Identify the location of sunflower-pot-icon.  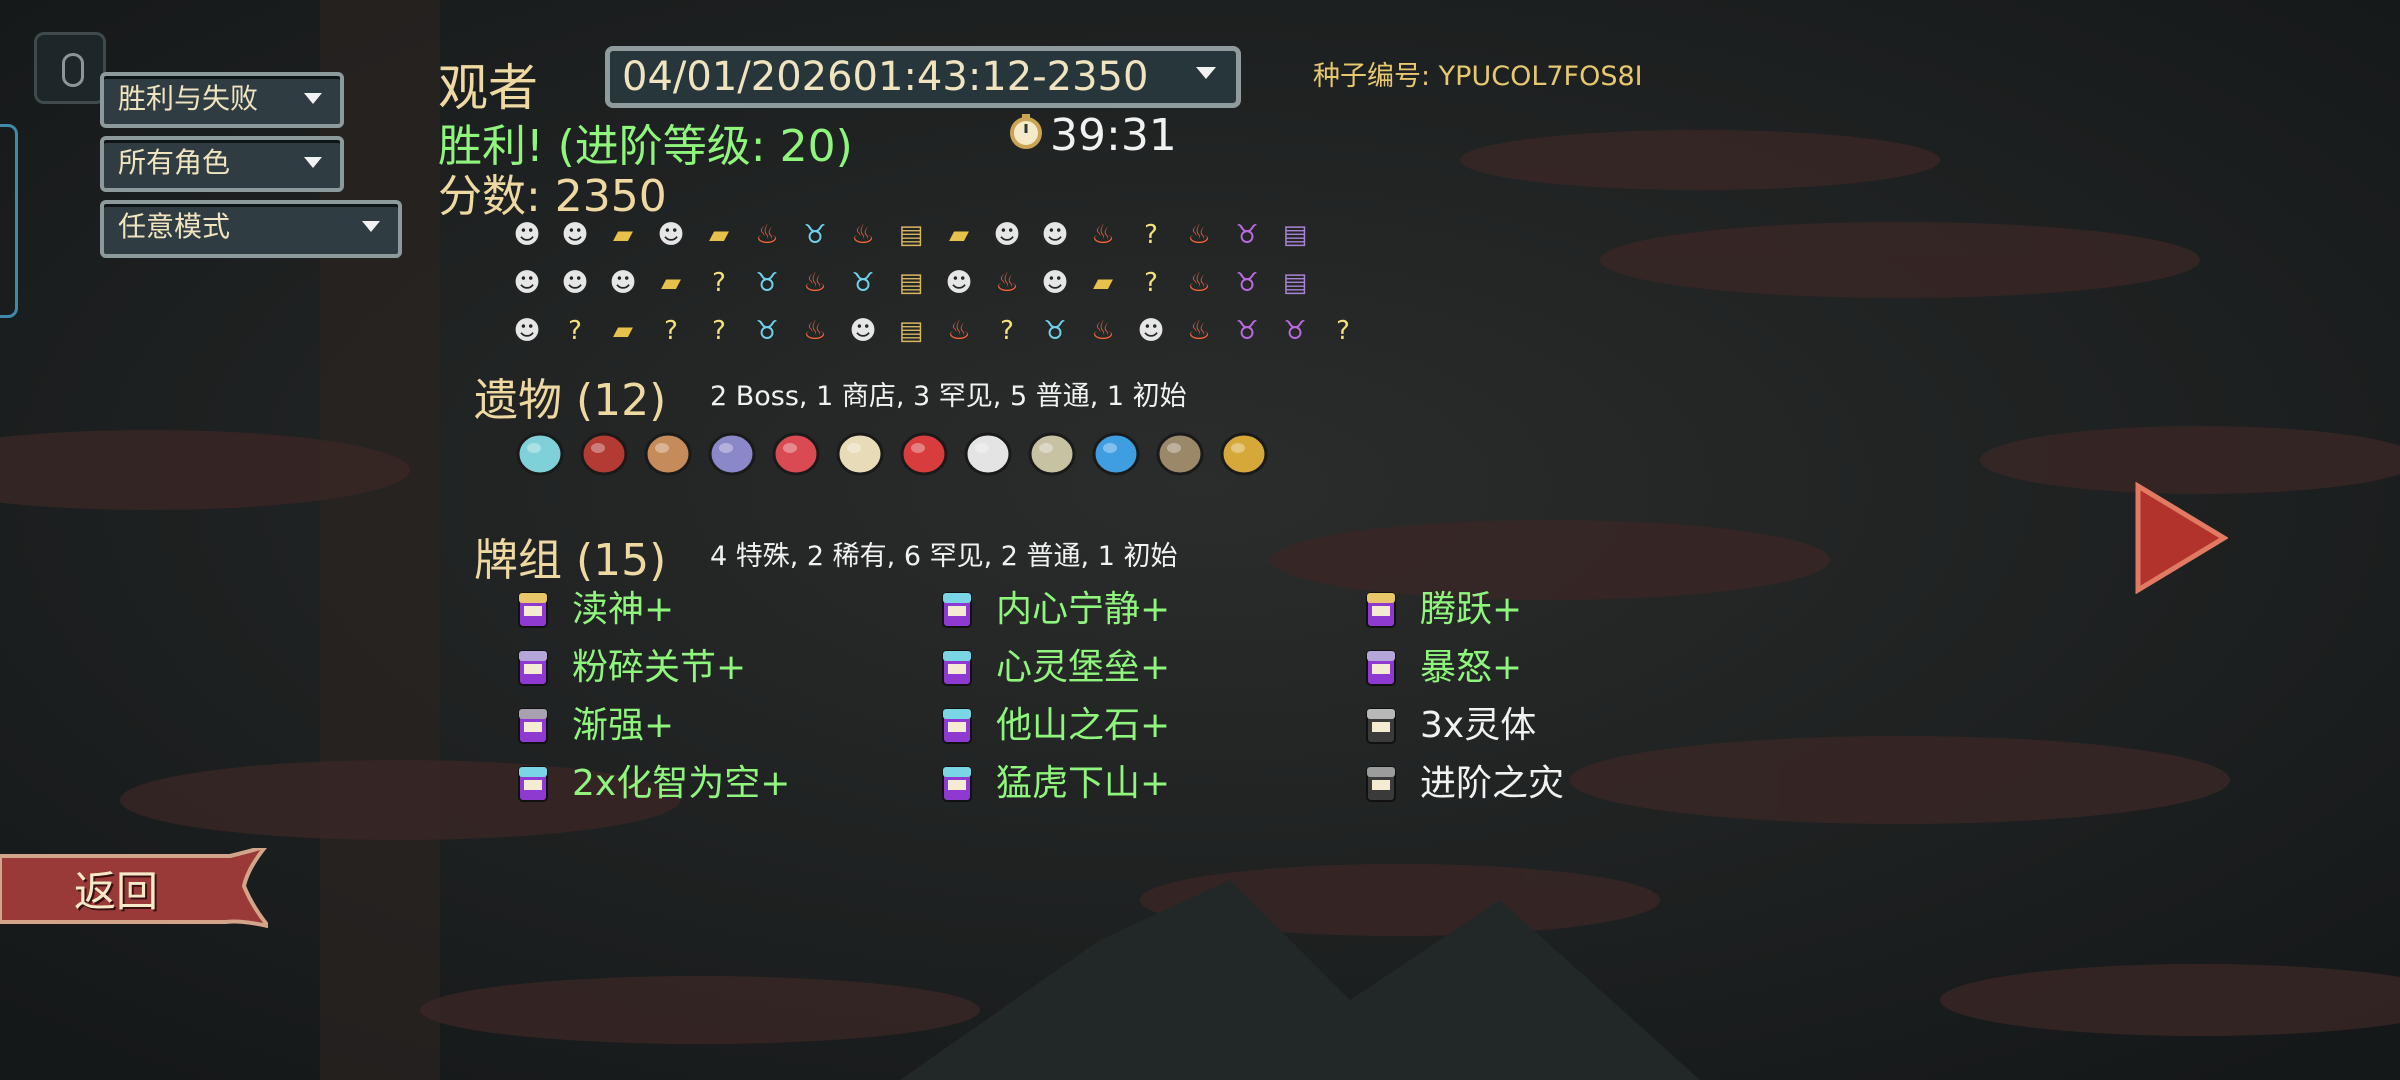
(1244, 450).